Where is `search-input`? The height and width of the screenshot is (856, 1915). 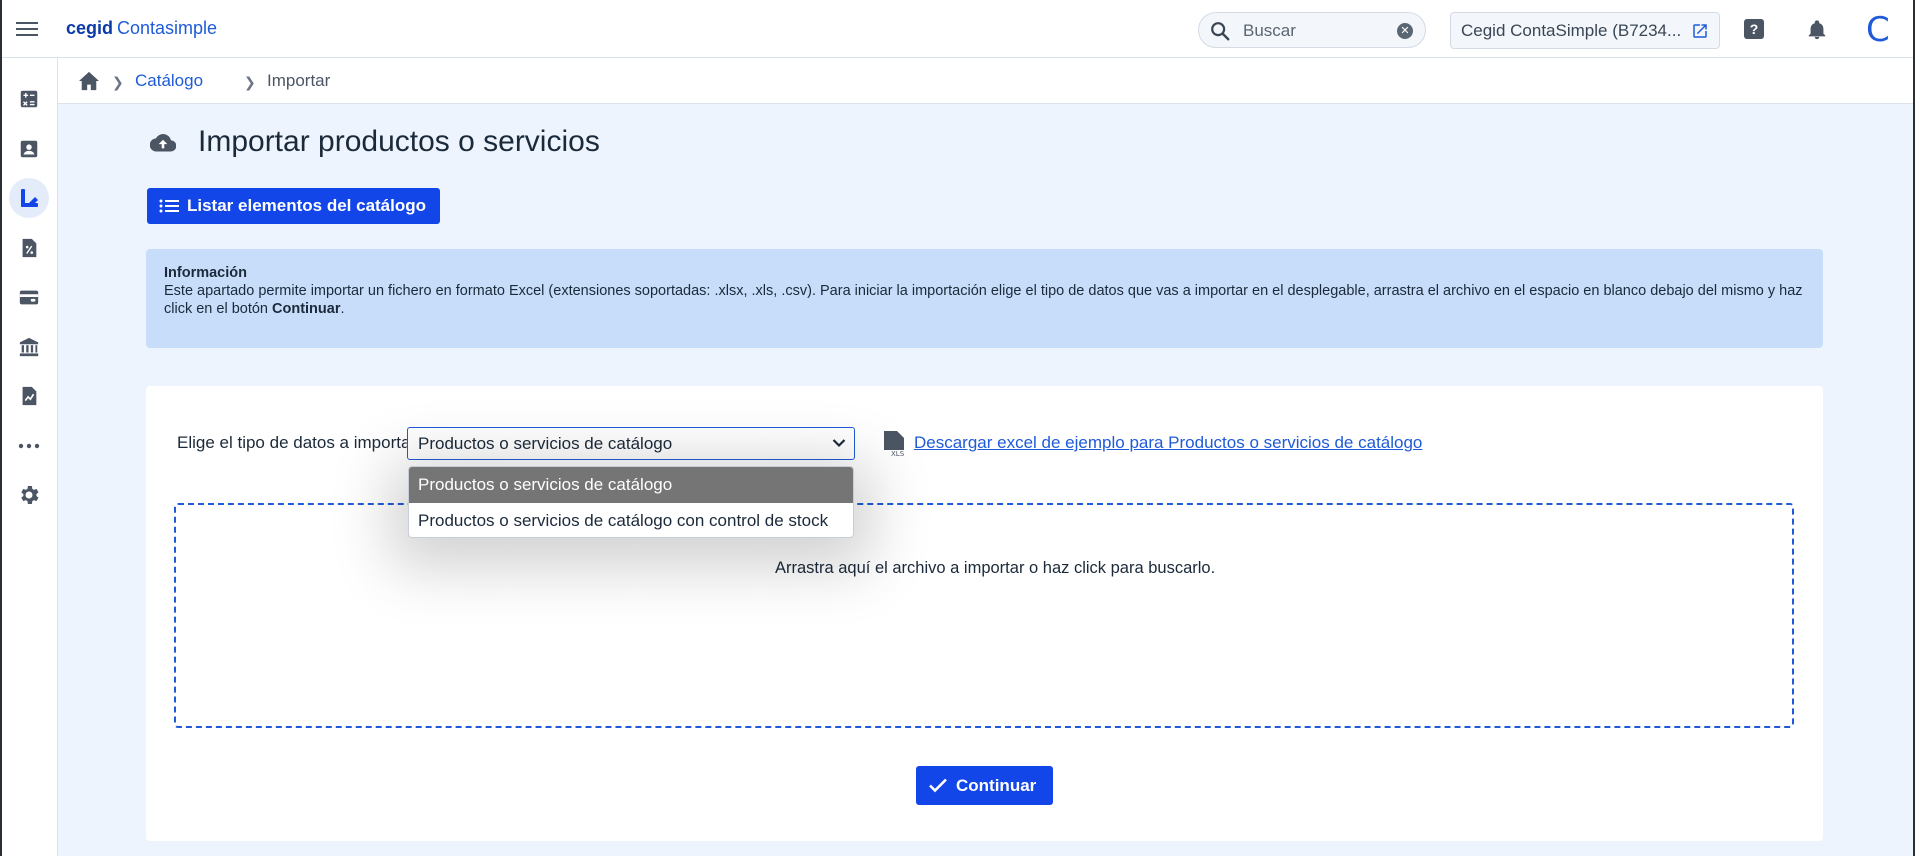
search-input is located at coordinates (1318, 31).